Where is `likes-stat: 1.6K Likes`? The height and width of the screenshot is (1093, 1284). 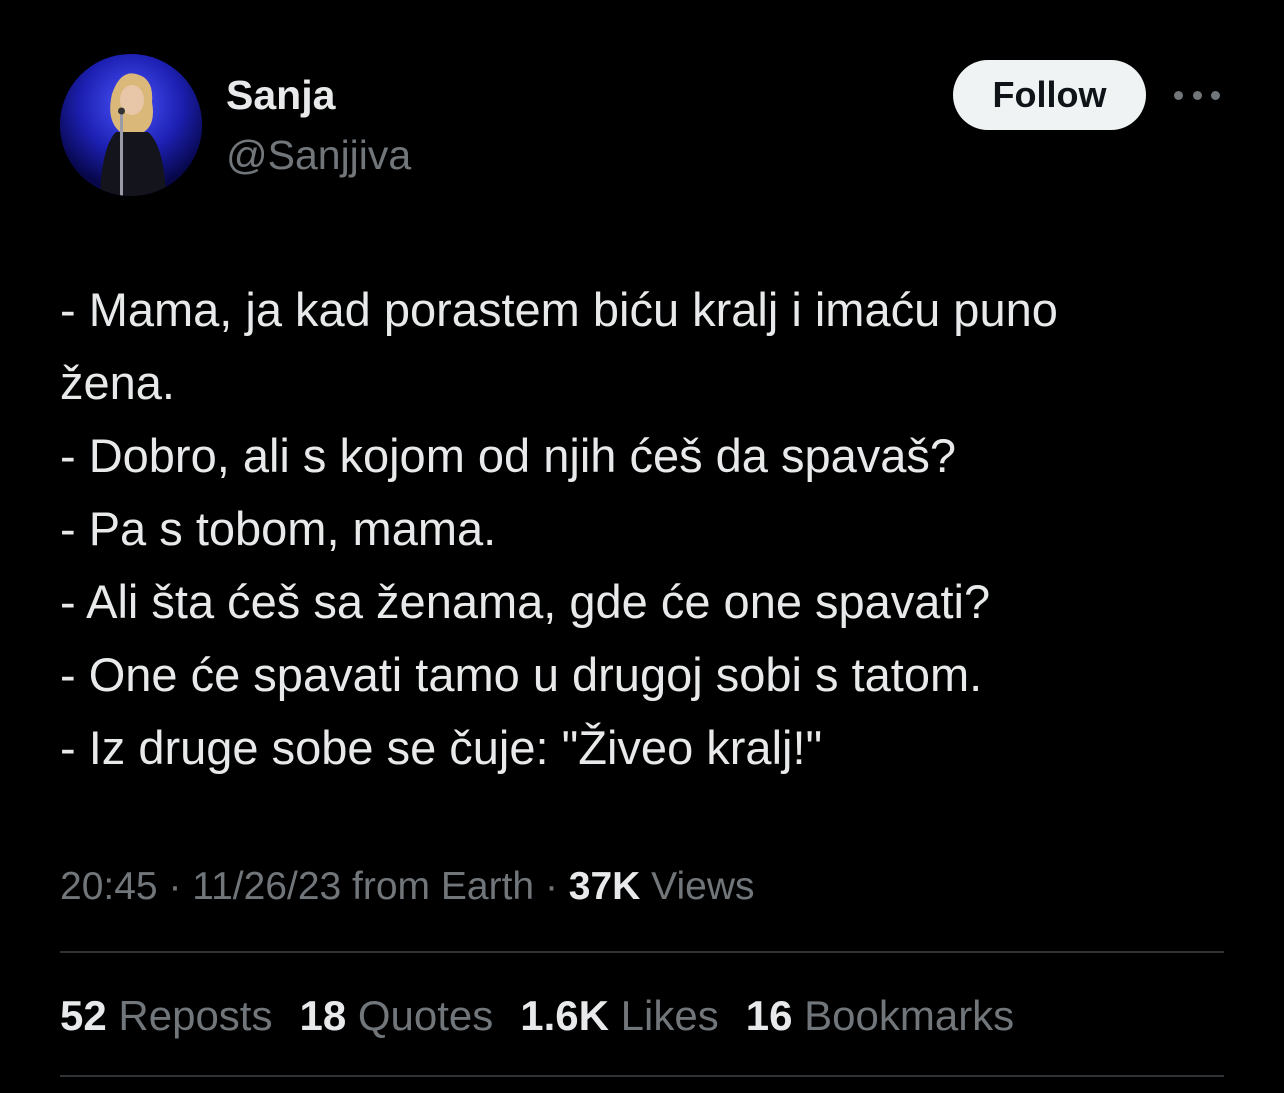 likes-stat: 1.6K Likes is located at coordinates (619, 1016).